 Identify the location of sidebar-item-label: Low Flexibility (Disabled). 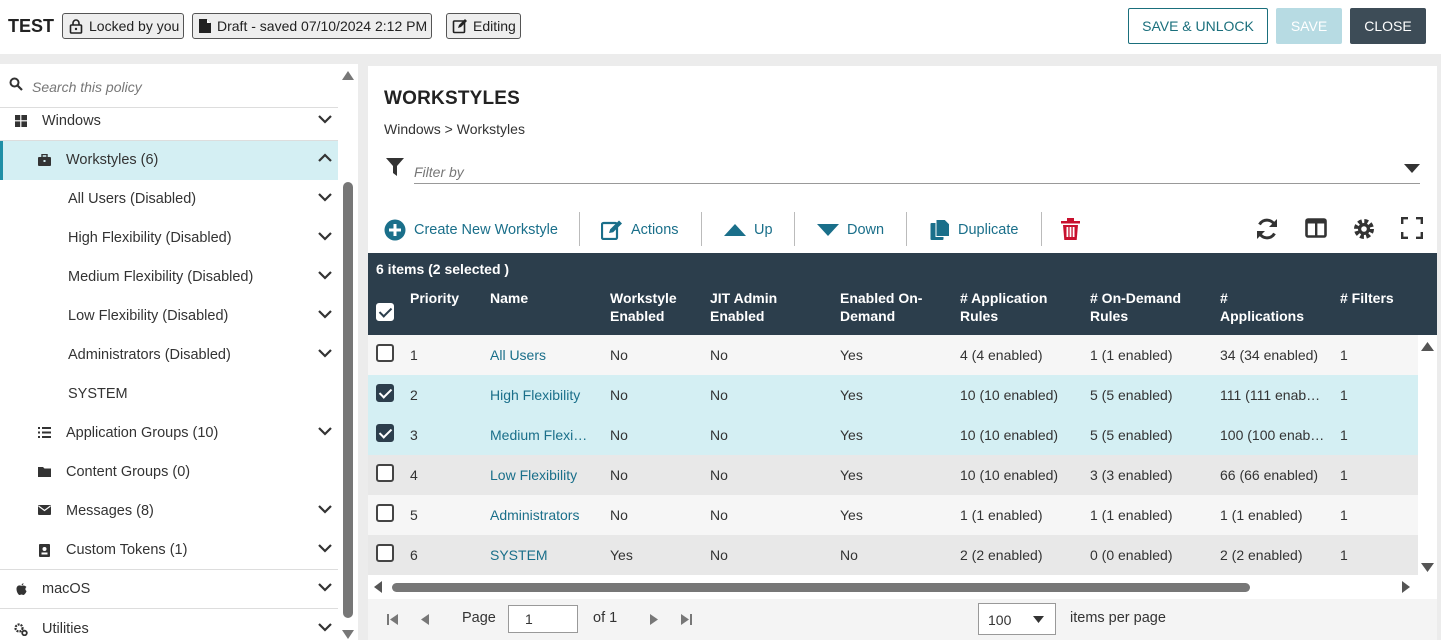
(148, 316).